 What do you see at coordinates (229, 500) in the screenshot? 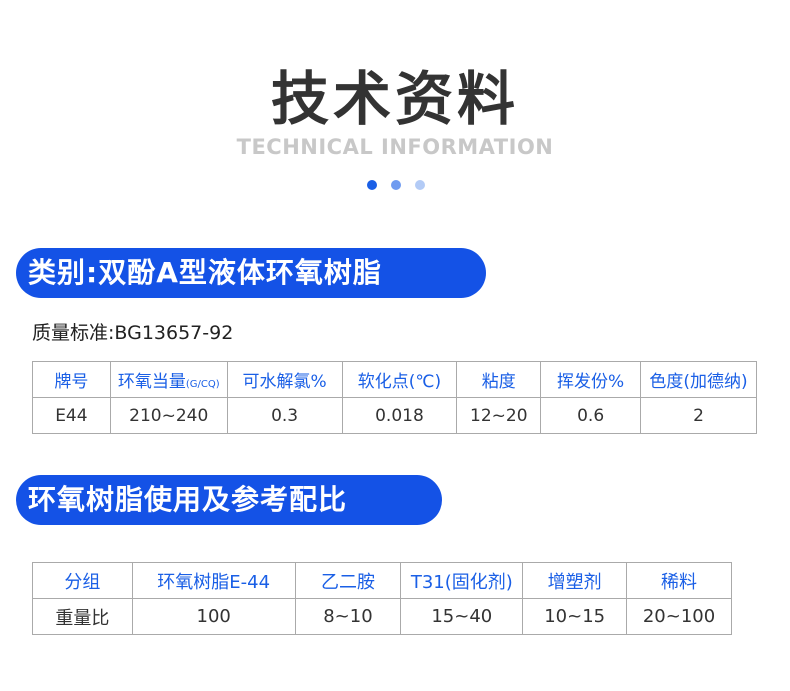
I see `section-heading-mix-ratio: 环氧树脂使用及参考配比` at bounding box center [229, 500].